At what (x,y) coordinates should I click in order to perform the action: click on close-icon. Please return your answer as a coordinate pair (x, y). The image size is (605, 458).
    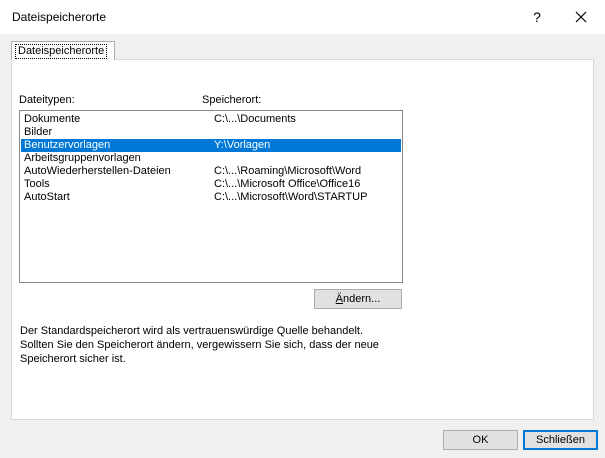
    Looking at the image, I should click on (581, 17).